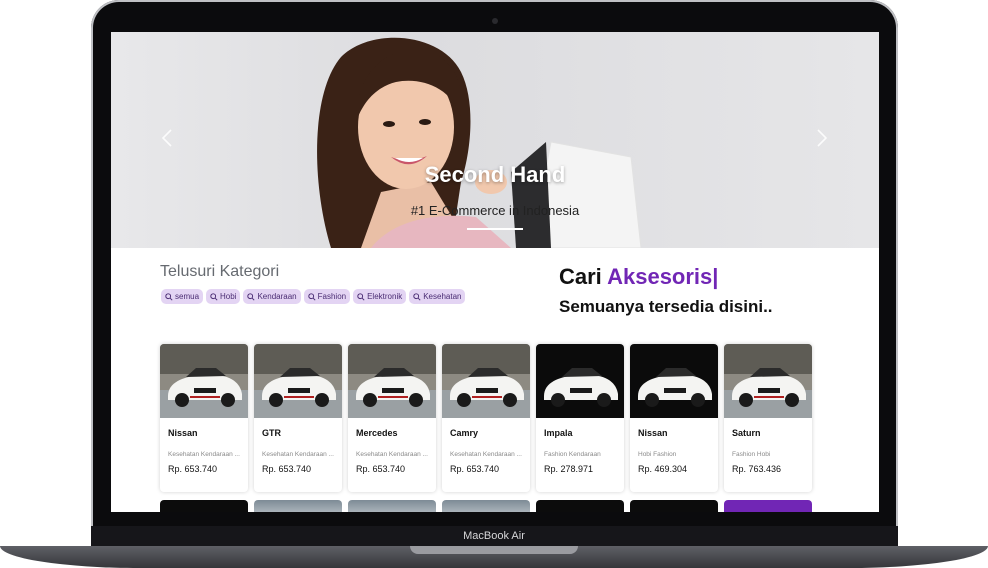 The image size is (988, 568). What do you see at coordinates (495, 229) in the screenshot?
I see `carousel-indicator` at bounding box center [495, 229].